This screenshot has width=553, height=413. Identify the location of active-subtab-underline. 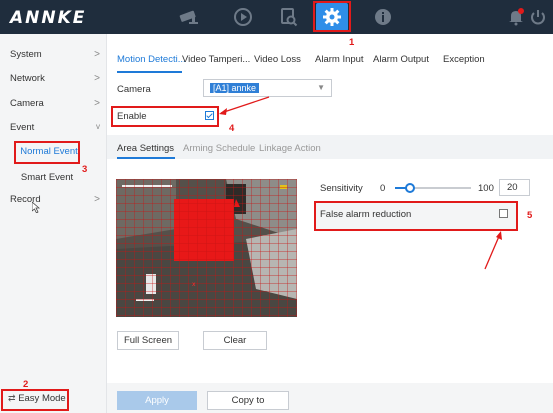
(146, 158).